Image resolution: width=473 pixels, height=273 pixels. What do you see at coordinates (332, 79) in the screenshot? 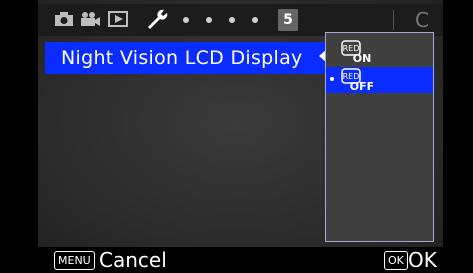
I see `selected-bullet-icon` at bounding box center [332, 79].